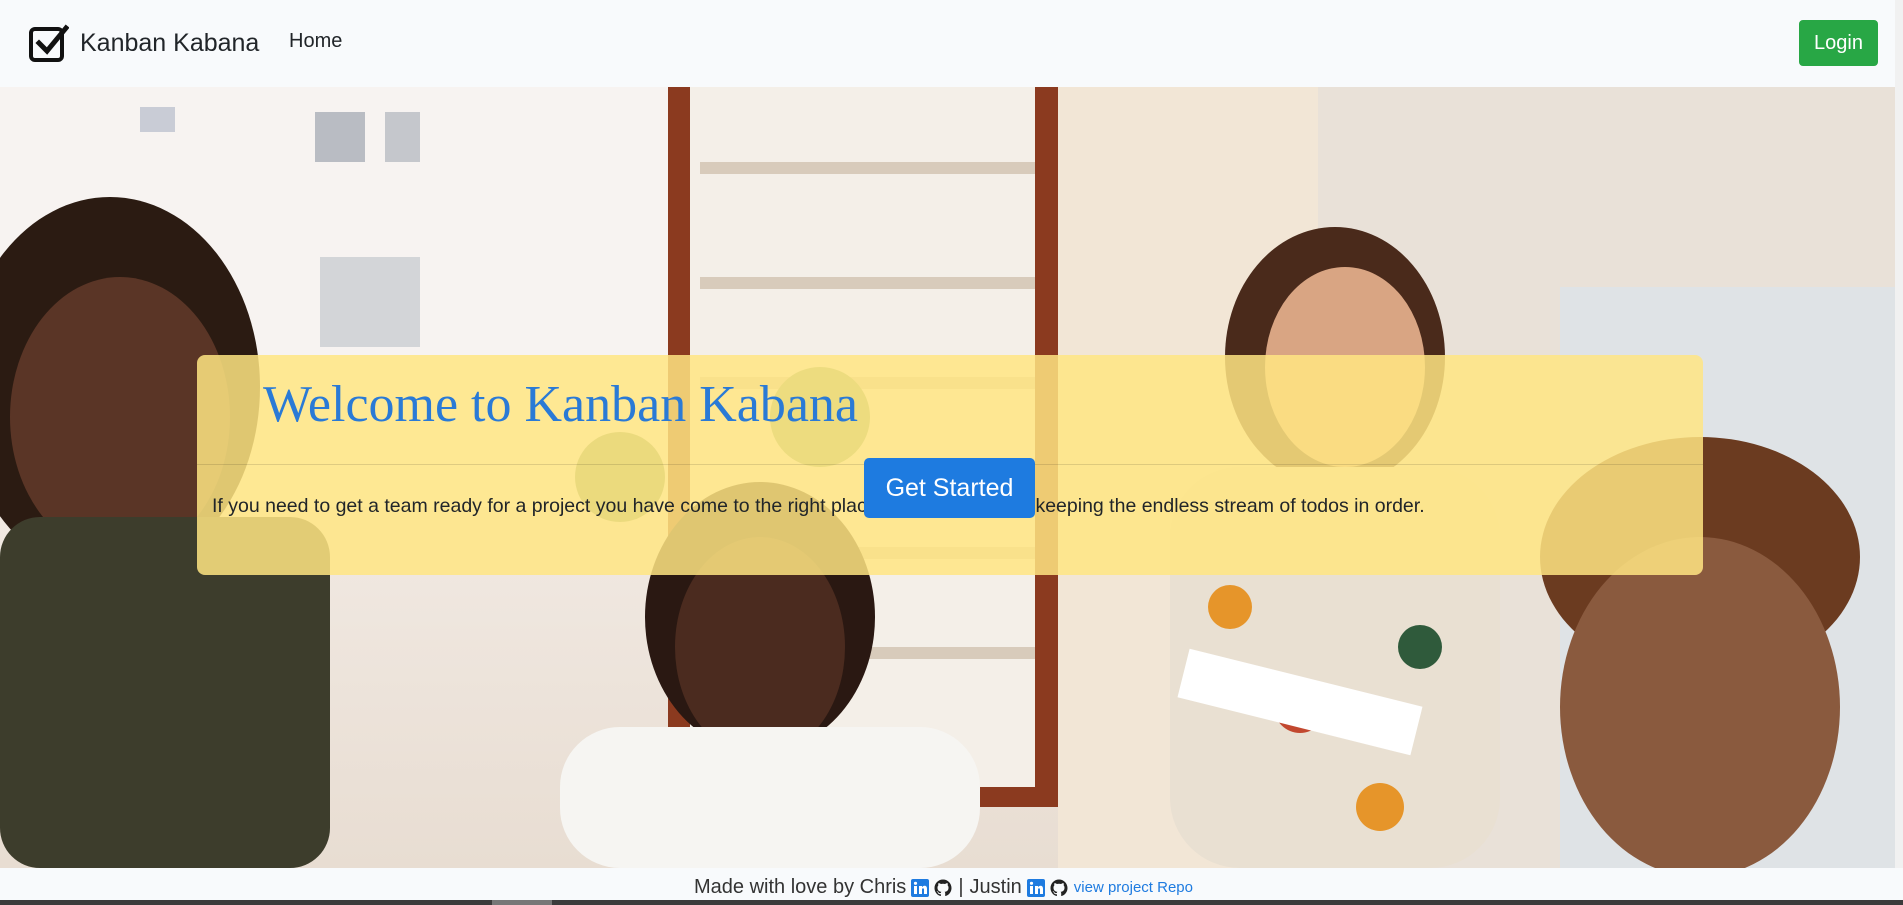 The height and width of the screenshot is (905, 1903). What do you see at coordinates (800, 887) in the screenshot?
I see `footer-made-with-text: Made with love by Chris` at bounding box center [800, 887].